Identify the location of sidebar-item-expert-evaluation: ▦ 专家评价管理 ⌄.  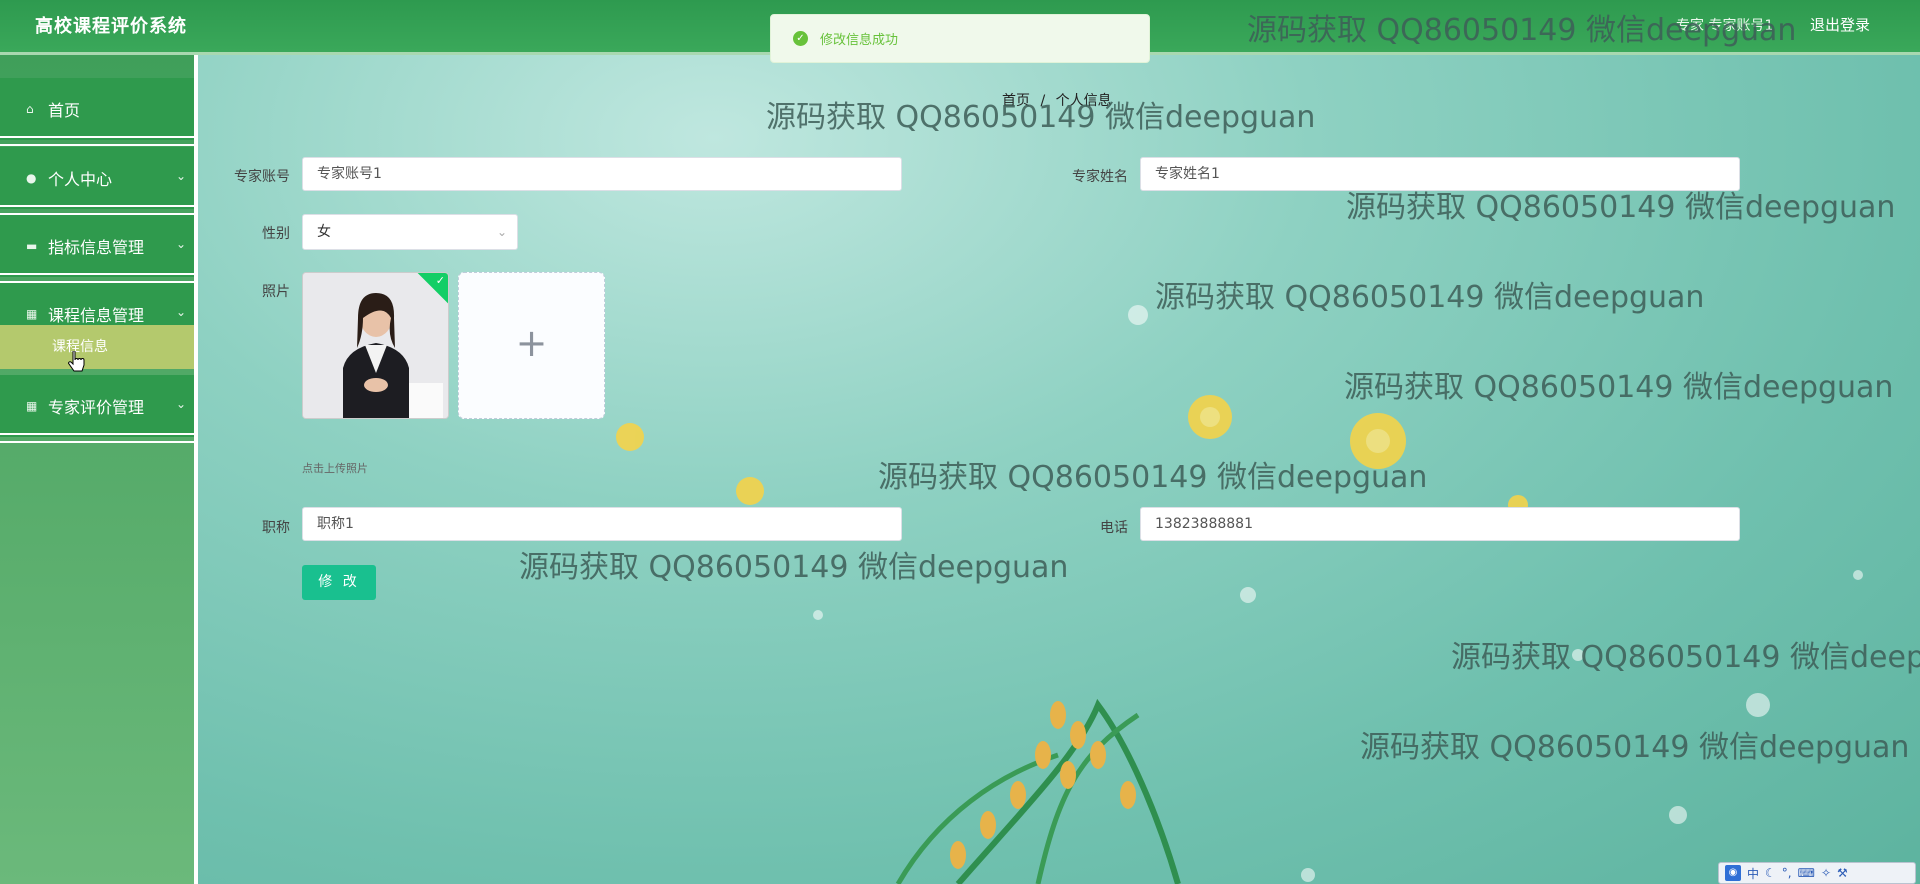
(97, 409).